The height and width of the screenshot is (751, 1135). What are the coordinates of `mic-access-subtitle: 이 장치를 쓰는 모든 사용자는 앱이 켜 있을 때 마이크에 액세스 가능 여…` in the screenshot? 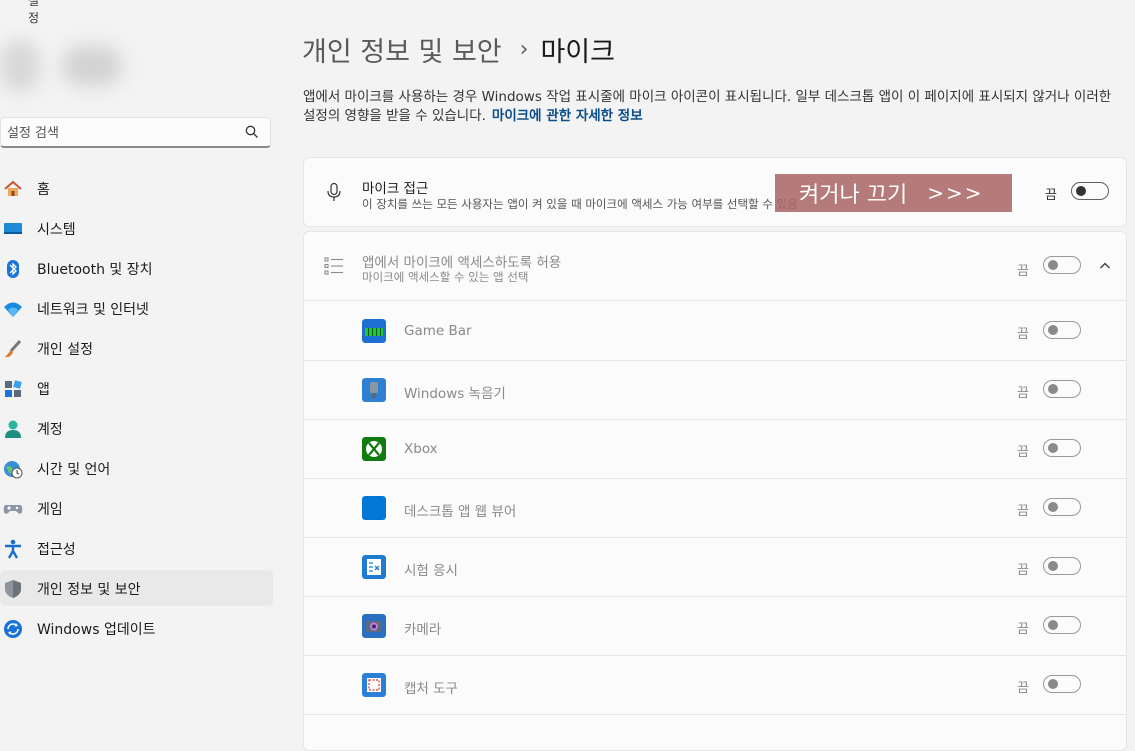 It's located at (580, 204).